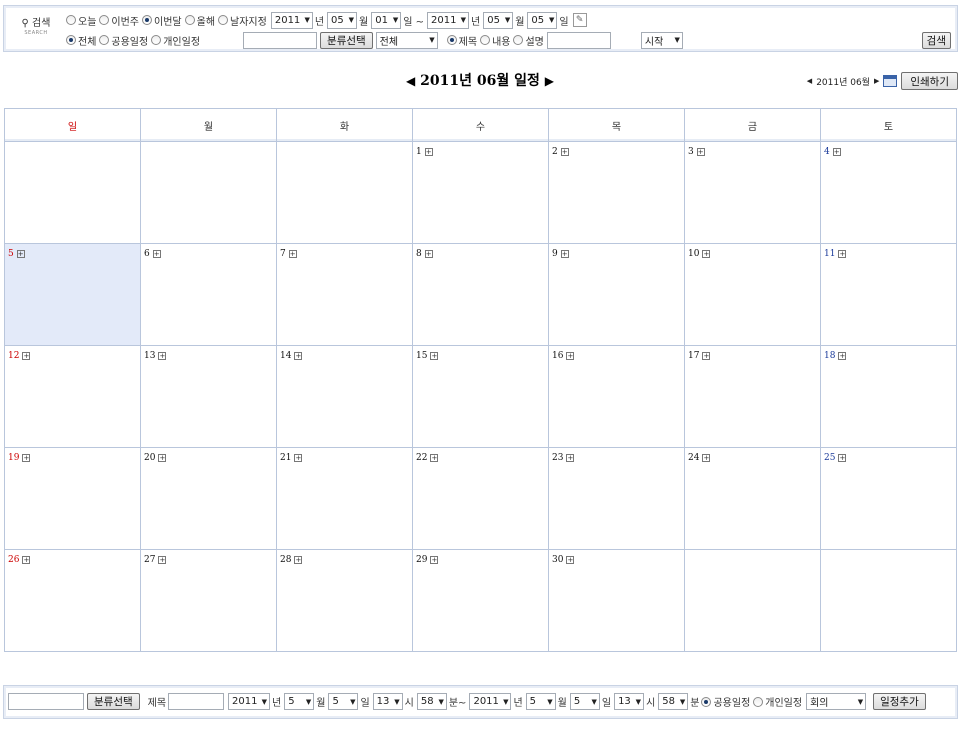 The width and height of the screenshot is (960, 731). What do you see at coordinates (480, 498) in the screenshot?
I see `calendar-day-cell: 22 +` at bounding box center [480, 498].